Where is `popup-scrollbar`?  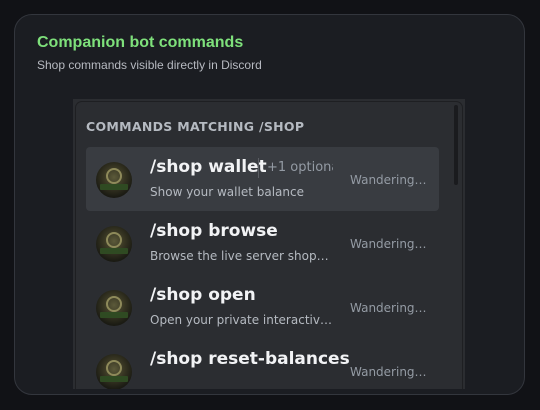 popup-scrollbar is located at coordinates (456, 145).